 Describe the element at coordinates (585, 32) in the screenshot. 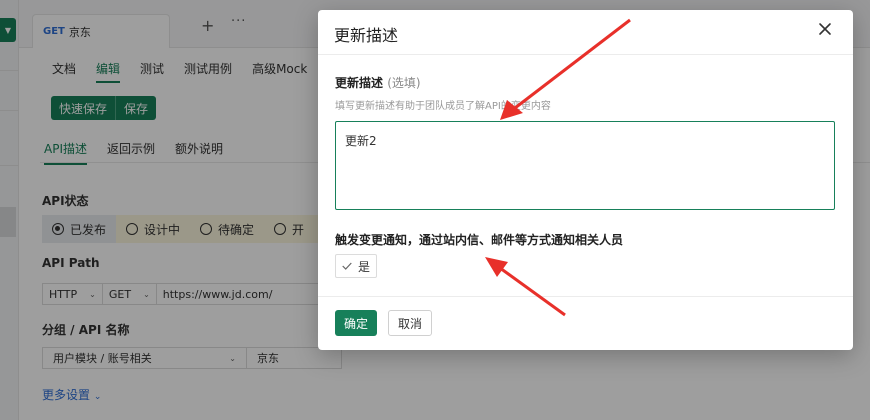

I see `dialog-header: 更新描述` at that location.